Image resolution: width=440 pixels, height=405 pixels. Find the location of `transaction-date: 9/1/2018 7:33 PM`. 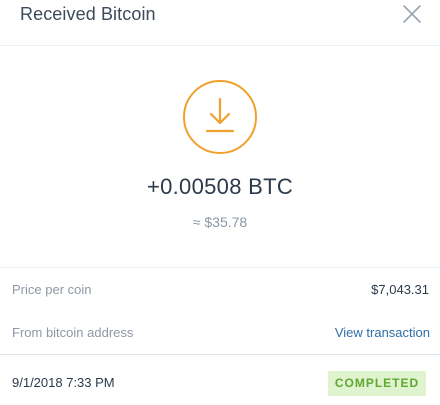

transaction-date: 9/1/2018 7:33 PM is located at coordinates (63, 382).